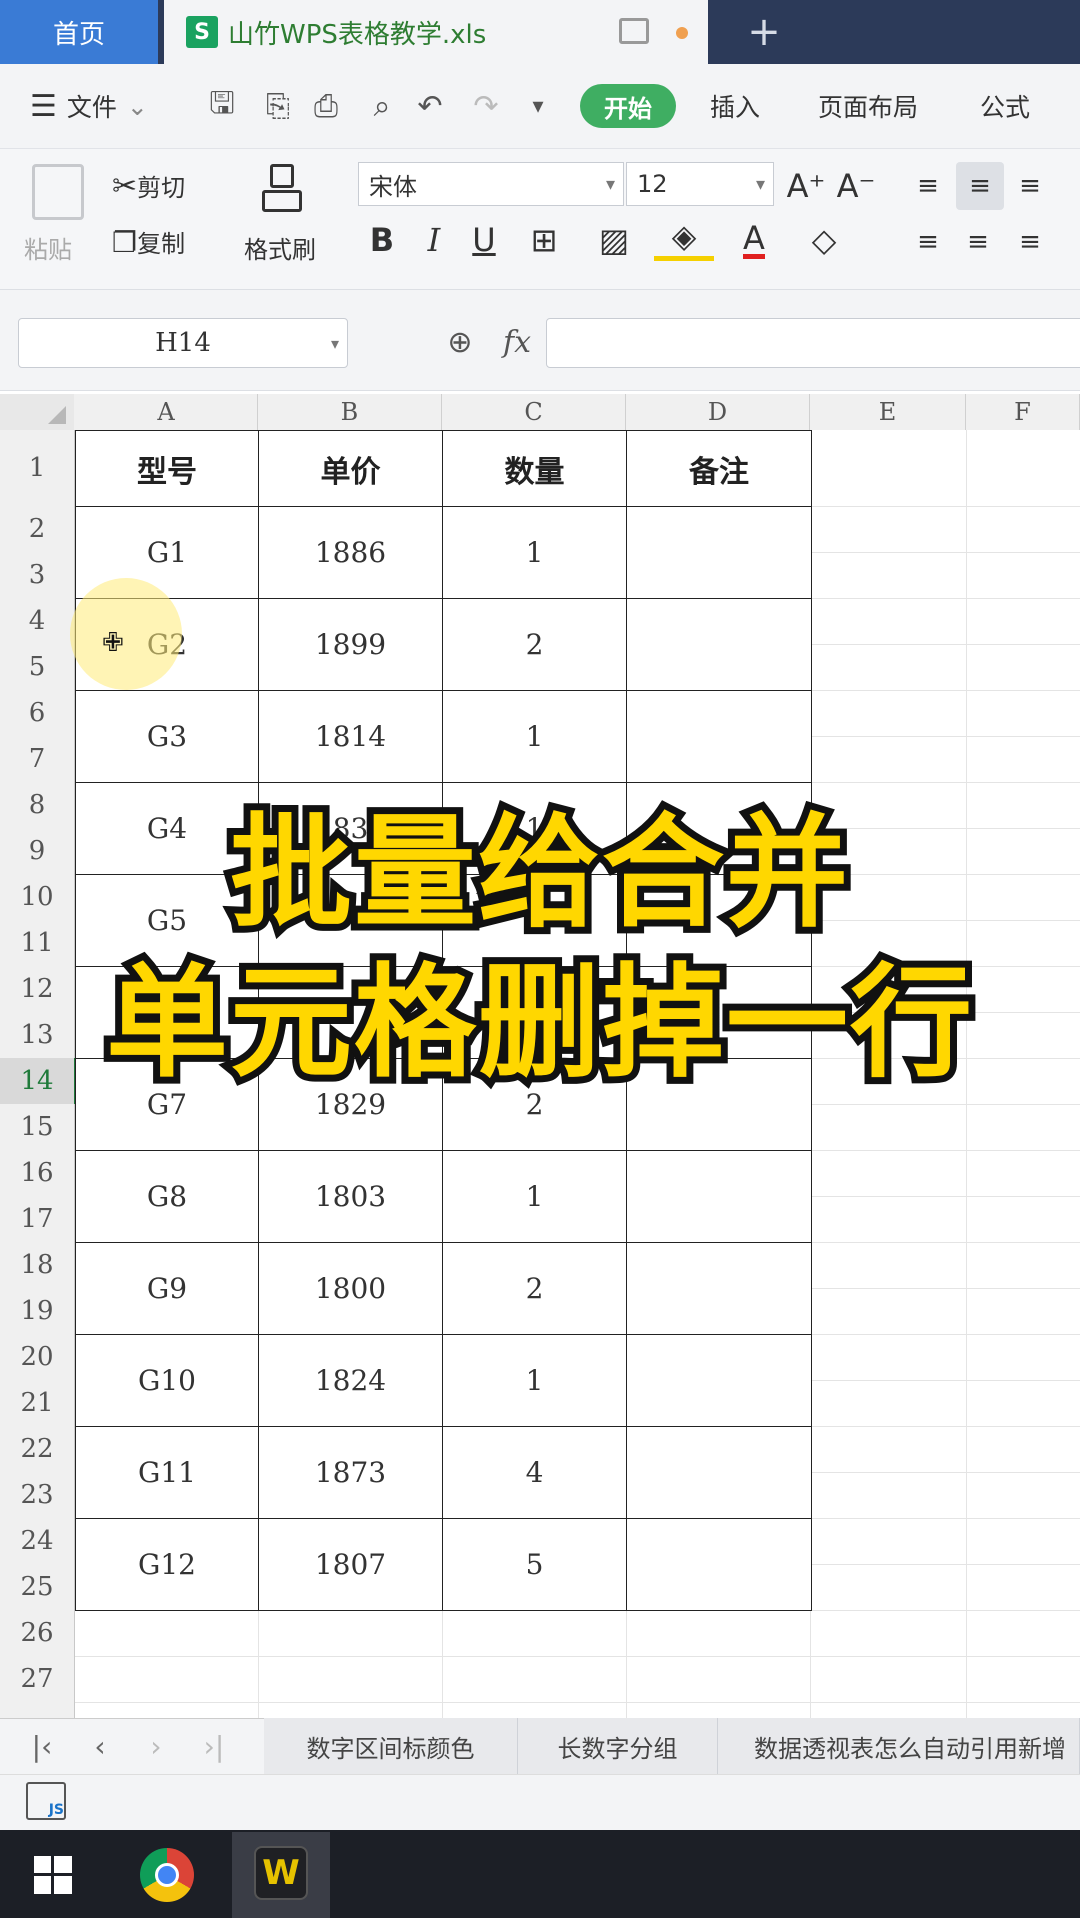  I want to click on align-middle-icon: ≡, so click(980, 186).